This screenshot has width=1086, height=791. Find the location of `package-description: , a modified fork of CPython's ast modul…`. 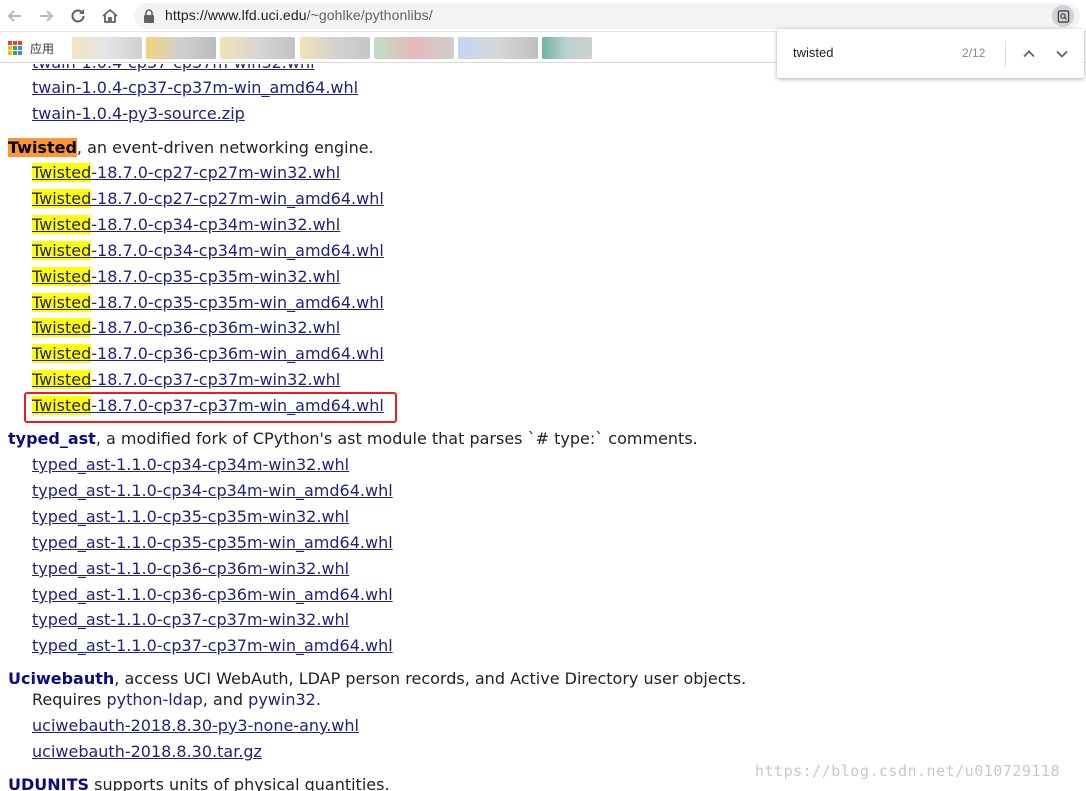

package-description: , a modified fork of CPython's ast modul… is located at coordinates (396, 438).